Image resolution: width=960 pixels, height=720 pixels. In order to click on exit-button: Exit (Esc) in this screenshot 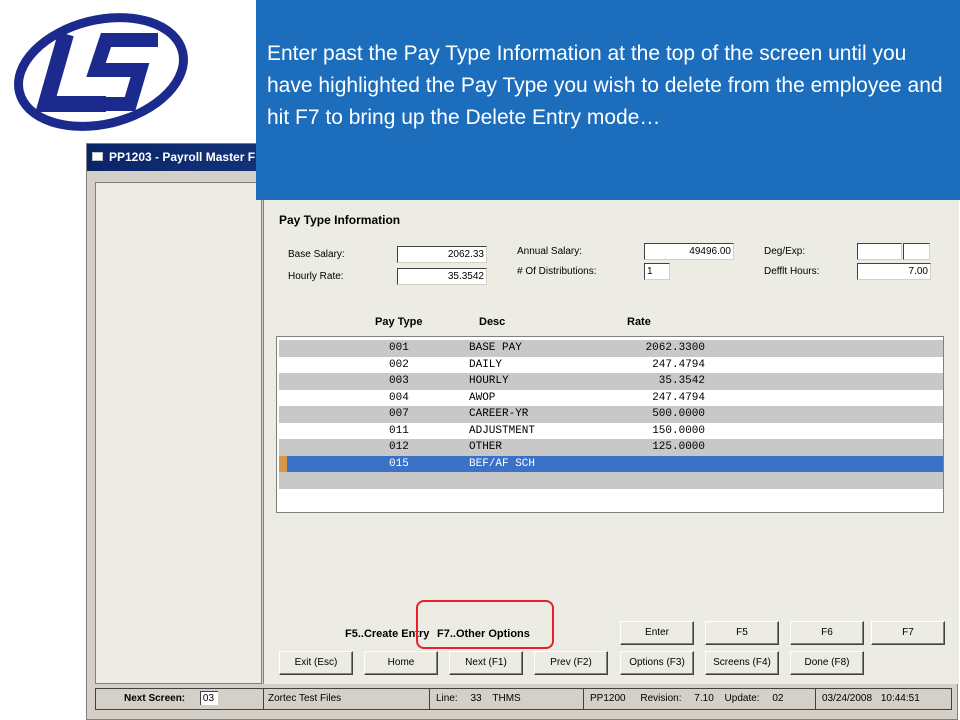, I will do `click(316, 663)`.